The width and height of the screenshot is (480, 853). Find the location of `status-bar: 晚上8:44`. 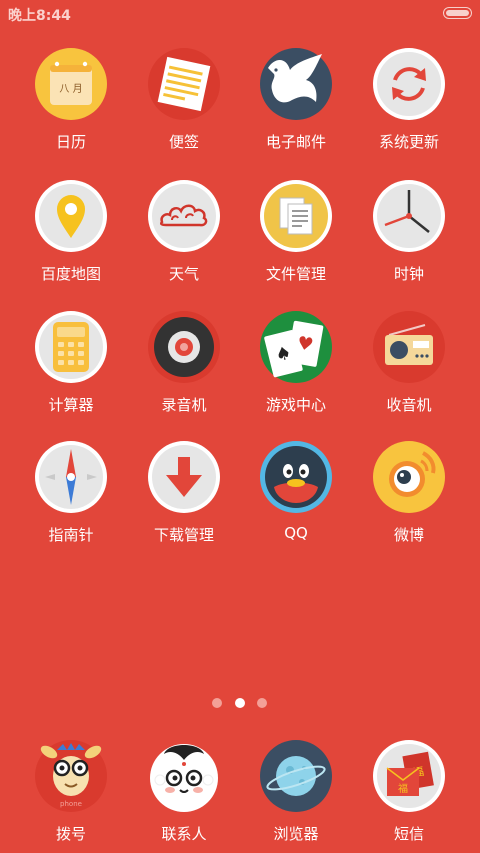

status-bar: 晚上8:44 is located at coordinates (240, 13).